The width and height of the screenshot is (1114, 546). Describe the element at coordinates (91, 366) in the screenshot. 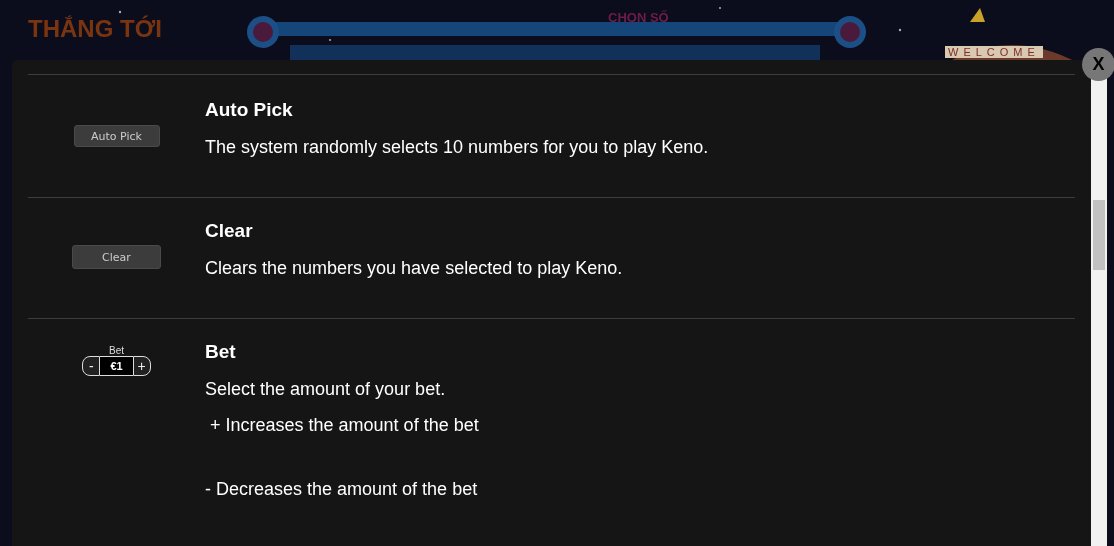

I see `minus-button: -` at that location.